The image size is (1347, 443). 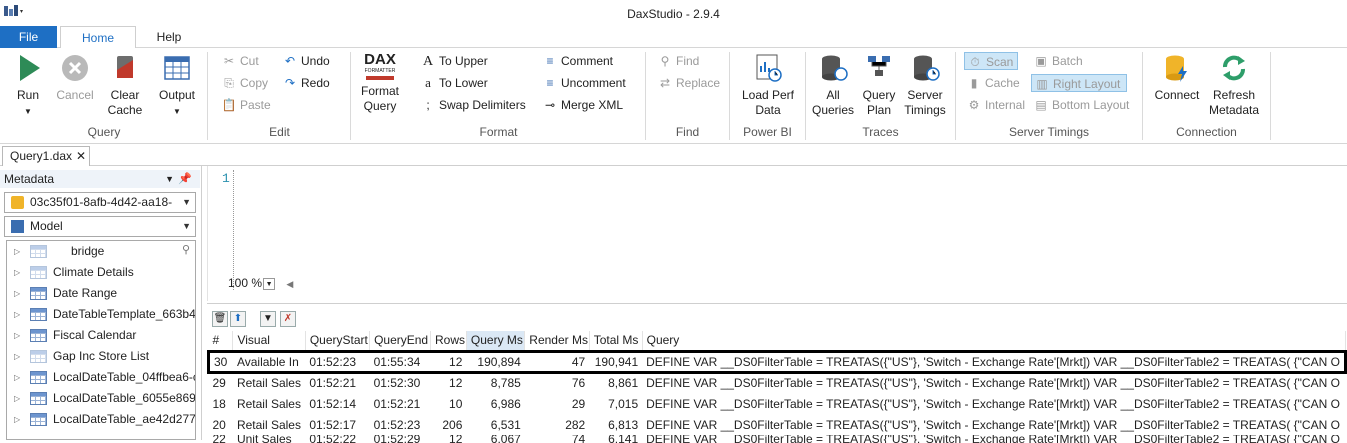 What do you see at coordinates (268, 383) in the screenshot?
I see `table-cell: Retail Sales` at bounding box center [268, 383].